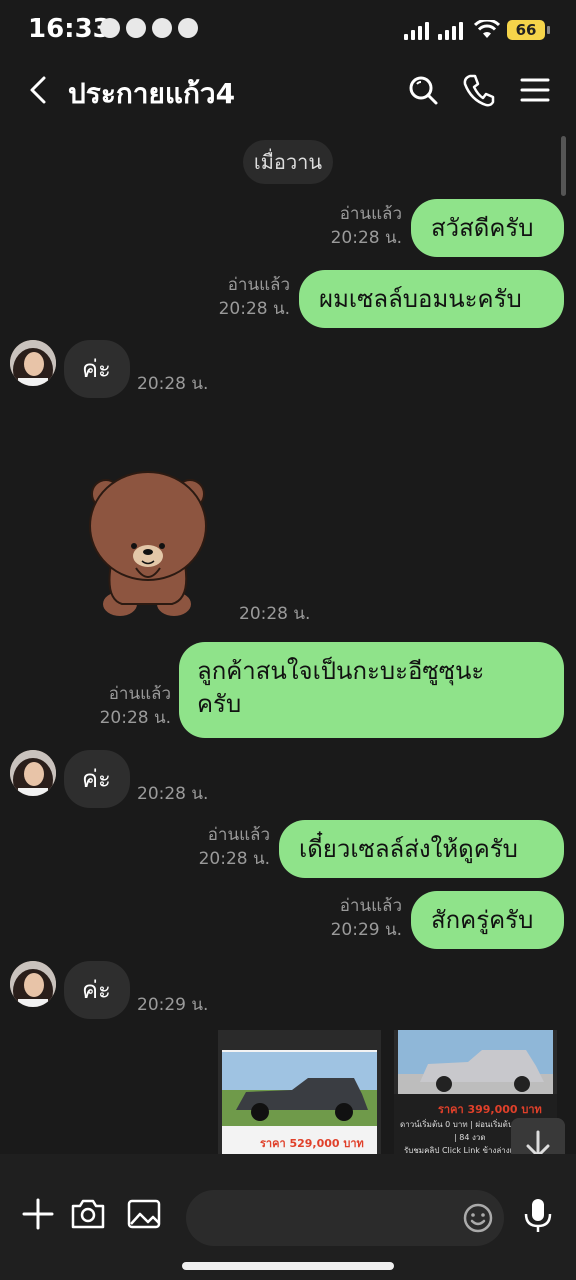 Image resolution: width=576 pixels, height=1280 pixels. What do you see at coordinates (152, 93) in the screenshot?
I see `chat-title: ประกายแก้ว4` at bounding box center [152, 93].